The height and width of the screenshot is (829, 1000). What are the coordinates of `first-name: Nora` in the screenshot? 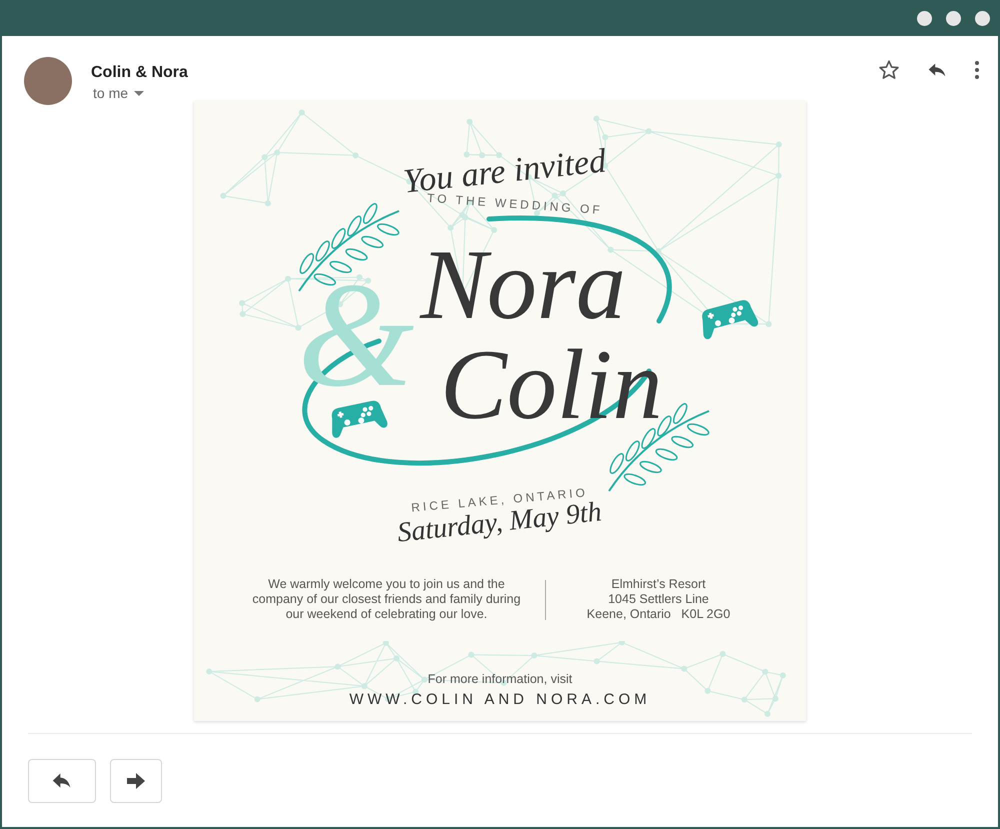 It's located at (523, 285).